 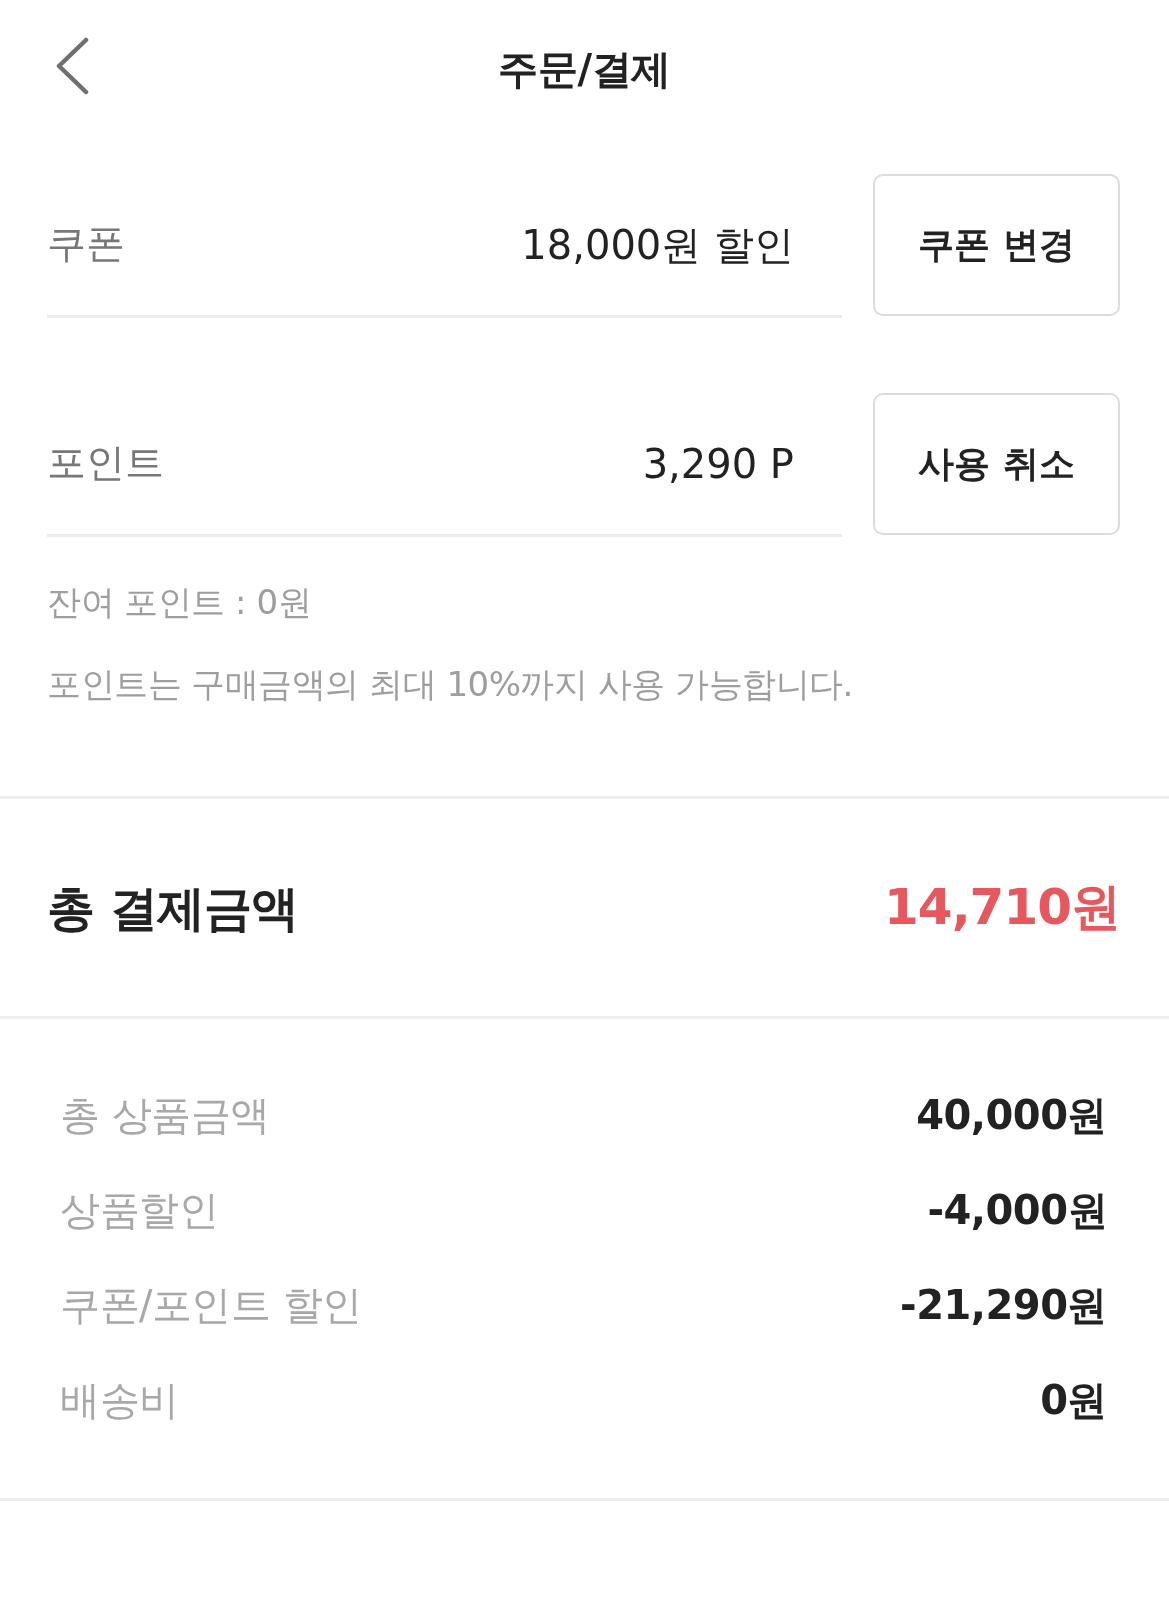 What do you see at coordinates (1011, 1115) in the screenshot?
I see `summary-value: 40,000원` at bounding box center [1011, 1115].